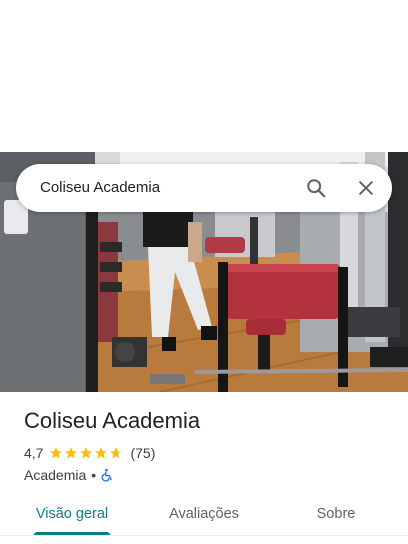 The height and width of the screenshot is (544, 408). Describe the element at coordinates (112, 420) in the screenshot. I see `place-title: Coliseu Academia` at that location.